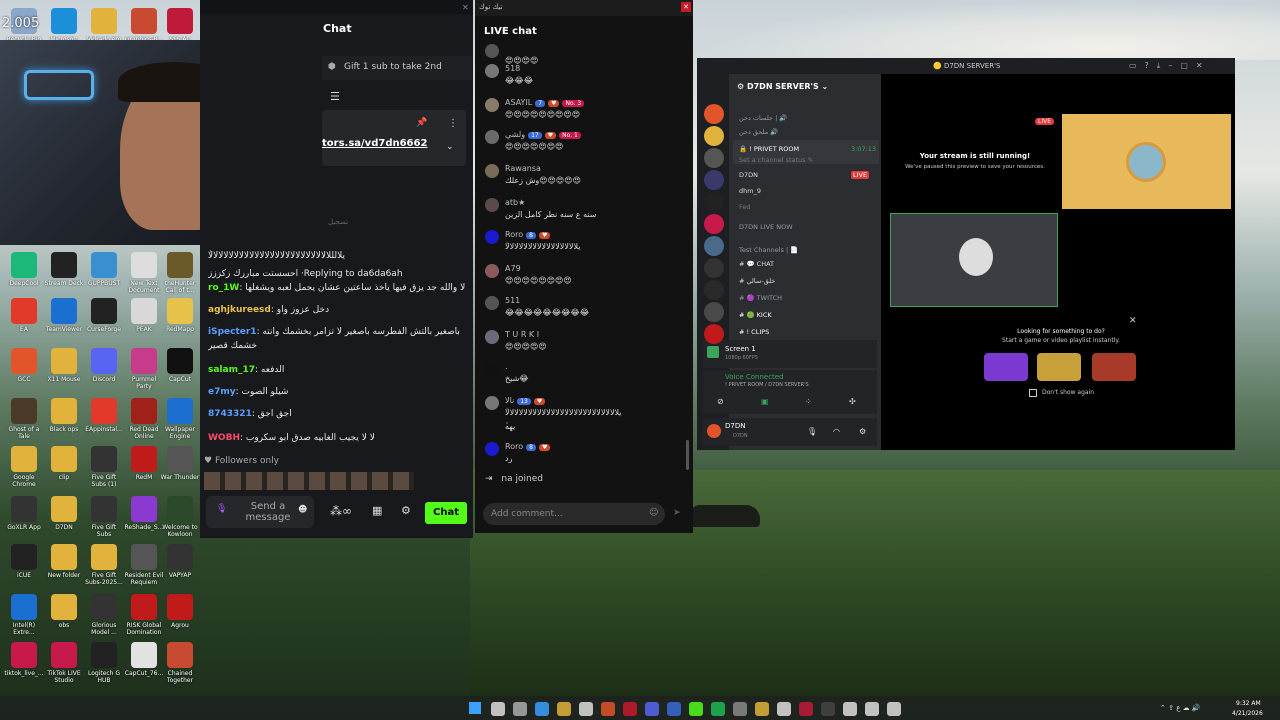 The height and width of the screenshot is (720, 1280). I want to click on desktop-icon: Black ops, so click(64, 419).